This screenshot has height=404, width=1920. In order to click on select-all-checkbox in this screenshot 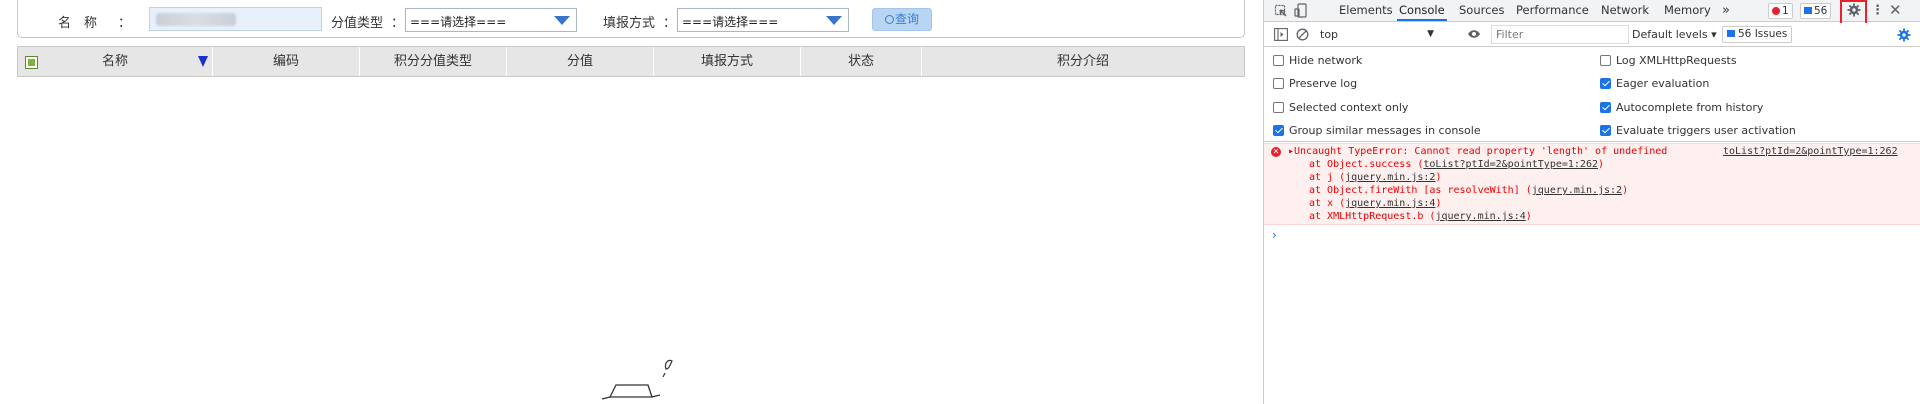, I will do `click(31, 62)`.